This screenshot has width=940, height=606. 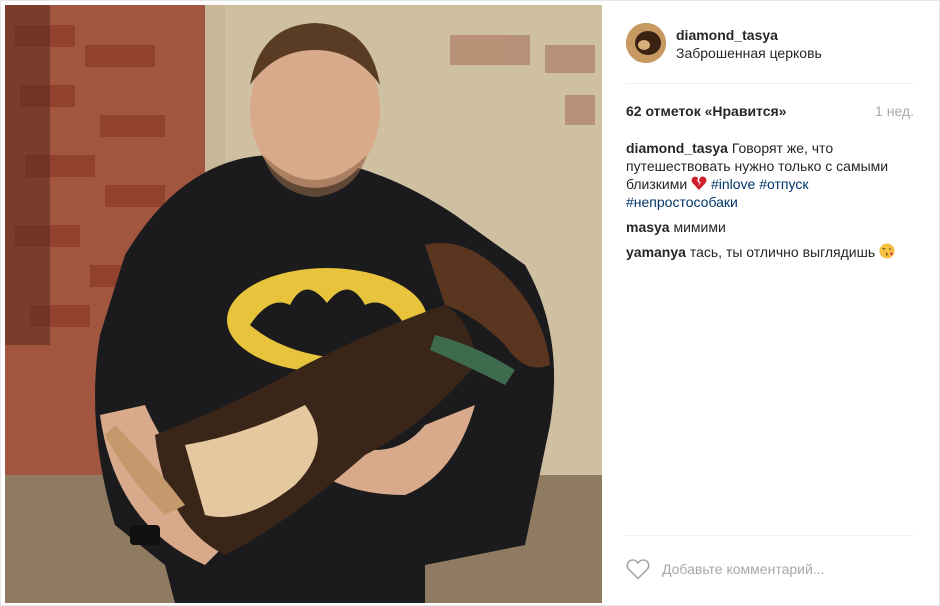 What do you see at coordinates (682, 202) in the screenshot?
I see `hashtag-neprostosobaki: #непростособаки` at bounding box center [682, 202].